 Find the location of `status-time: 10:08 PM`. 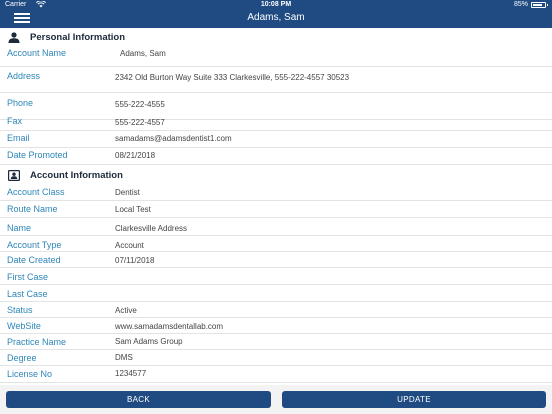

status-time: 10:08 PM is located at coordinates (276, 4).